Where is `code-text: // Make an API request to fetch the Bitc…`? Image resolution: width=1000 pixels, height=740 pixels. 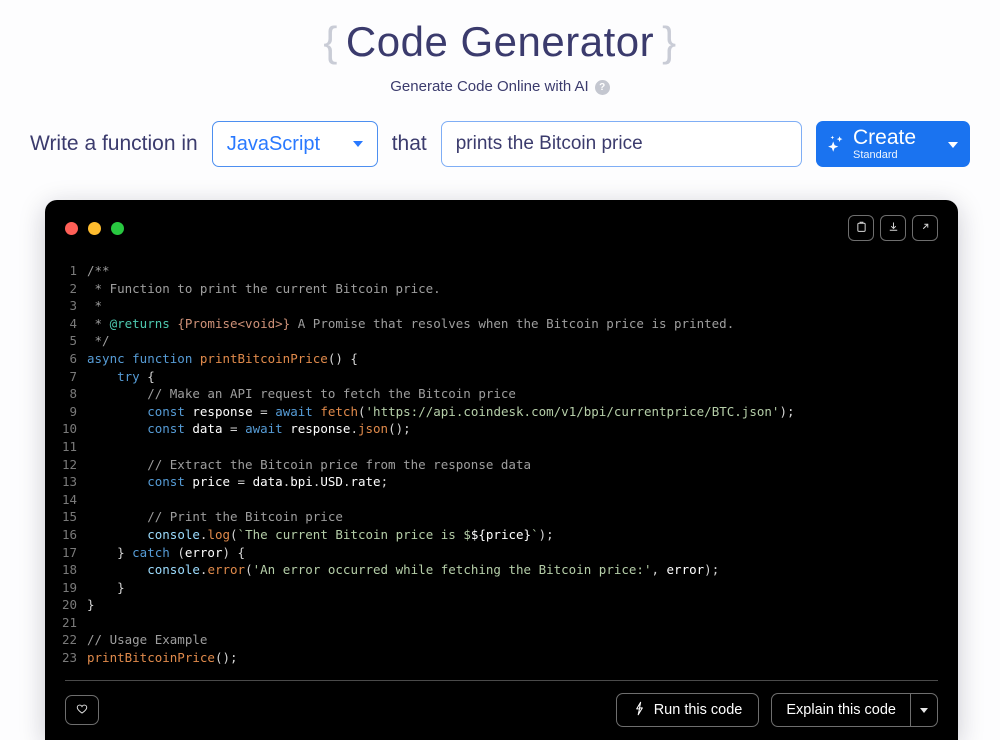
code-text: // Make an API request to fetch the Bitc… is located at coordinates (301, 394).